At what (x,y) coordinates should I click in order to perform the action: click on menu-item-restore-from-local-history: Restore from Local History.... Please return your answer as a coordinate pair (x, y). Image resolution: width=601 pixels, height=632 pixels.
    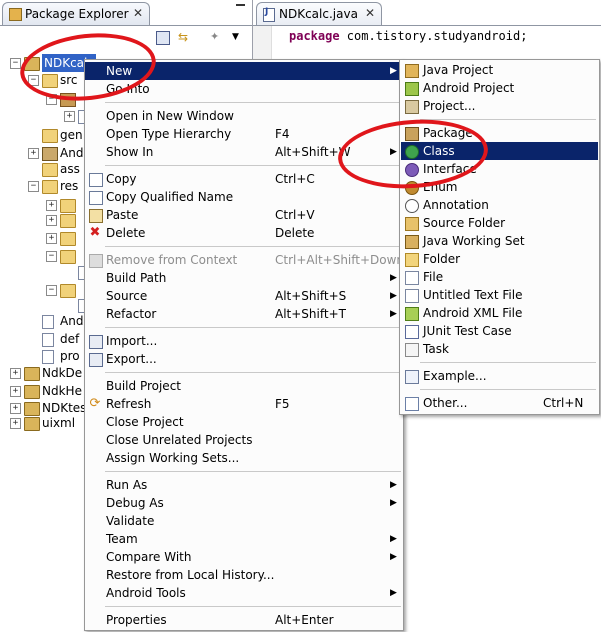
    Looking at the image, I should click on (244, 575).